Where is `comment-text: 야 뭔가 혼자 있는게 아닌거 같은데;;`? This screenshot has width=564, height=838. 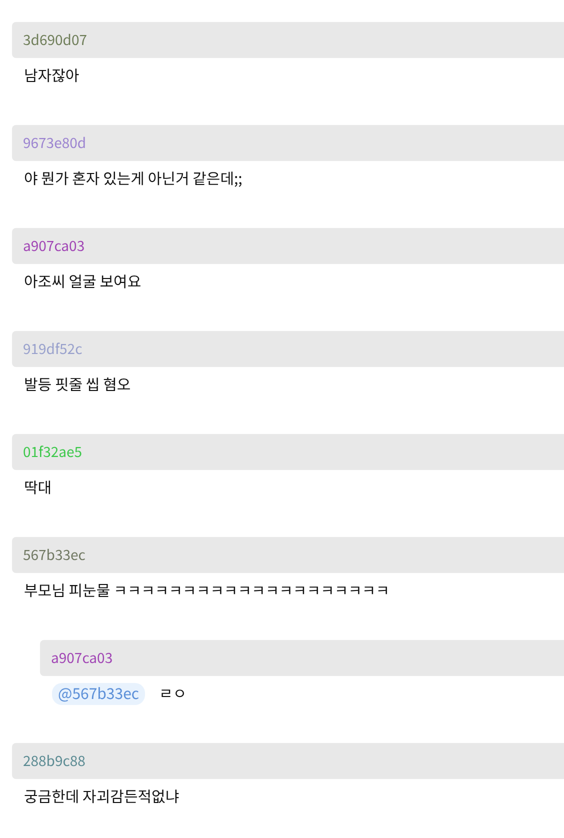 comment-text: 야 뭔가 혼자 있는게 아닌거 같은데;; is located at coordinates (133, 179).